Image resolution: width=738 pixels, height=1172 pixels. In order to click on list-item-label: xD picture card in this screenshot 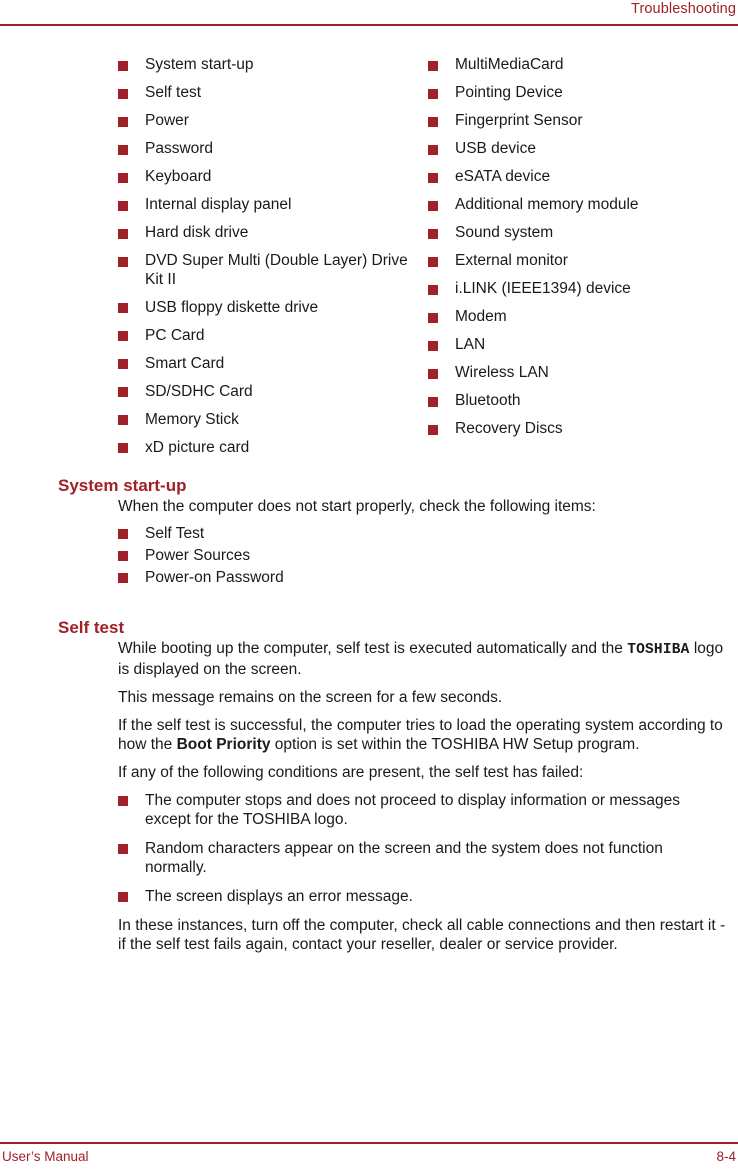, I will do `click(197, 447)`.